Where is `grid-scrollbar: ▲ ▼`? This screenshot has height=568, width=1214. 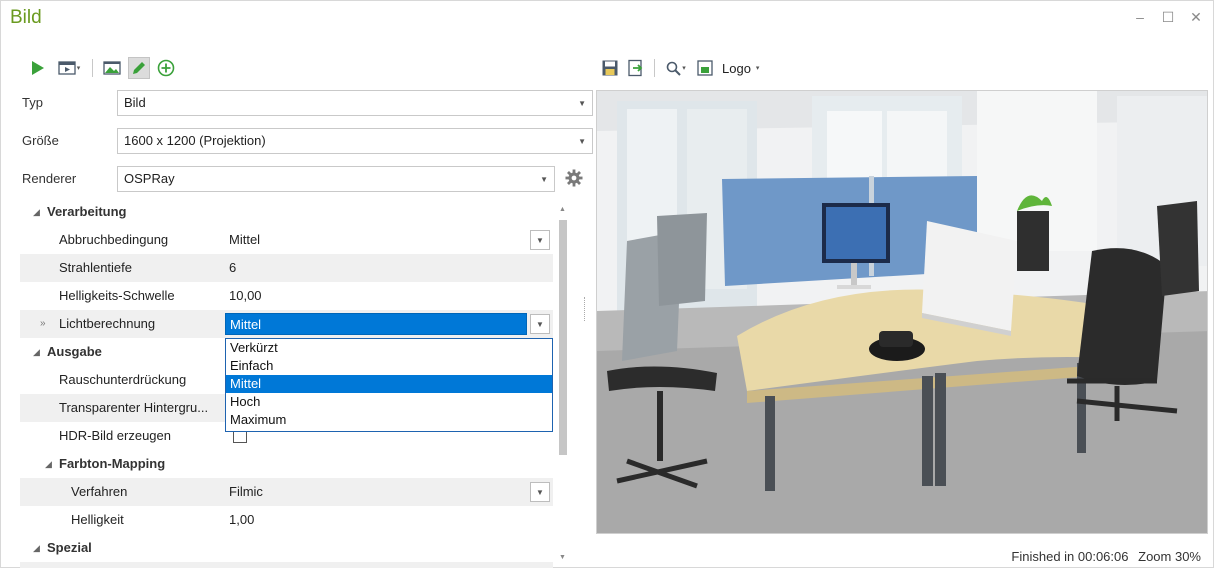 grid-scrollbar: ▲ ▼ is located at coordinates (563, 383).